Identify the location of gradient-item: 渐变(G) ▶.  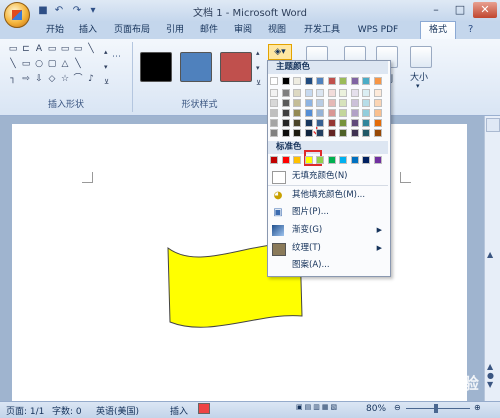
(328, 230).